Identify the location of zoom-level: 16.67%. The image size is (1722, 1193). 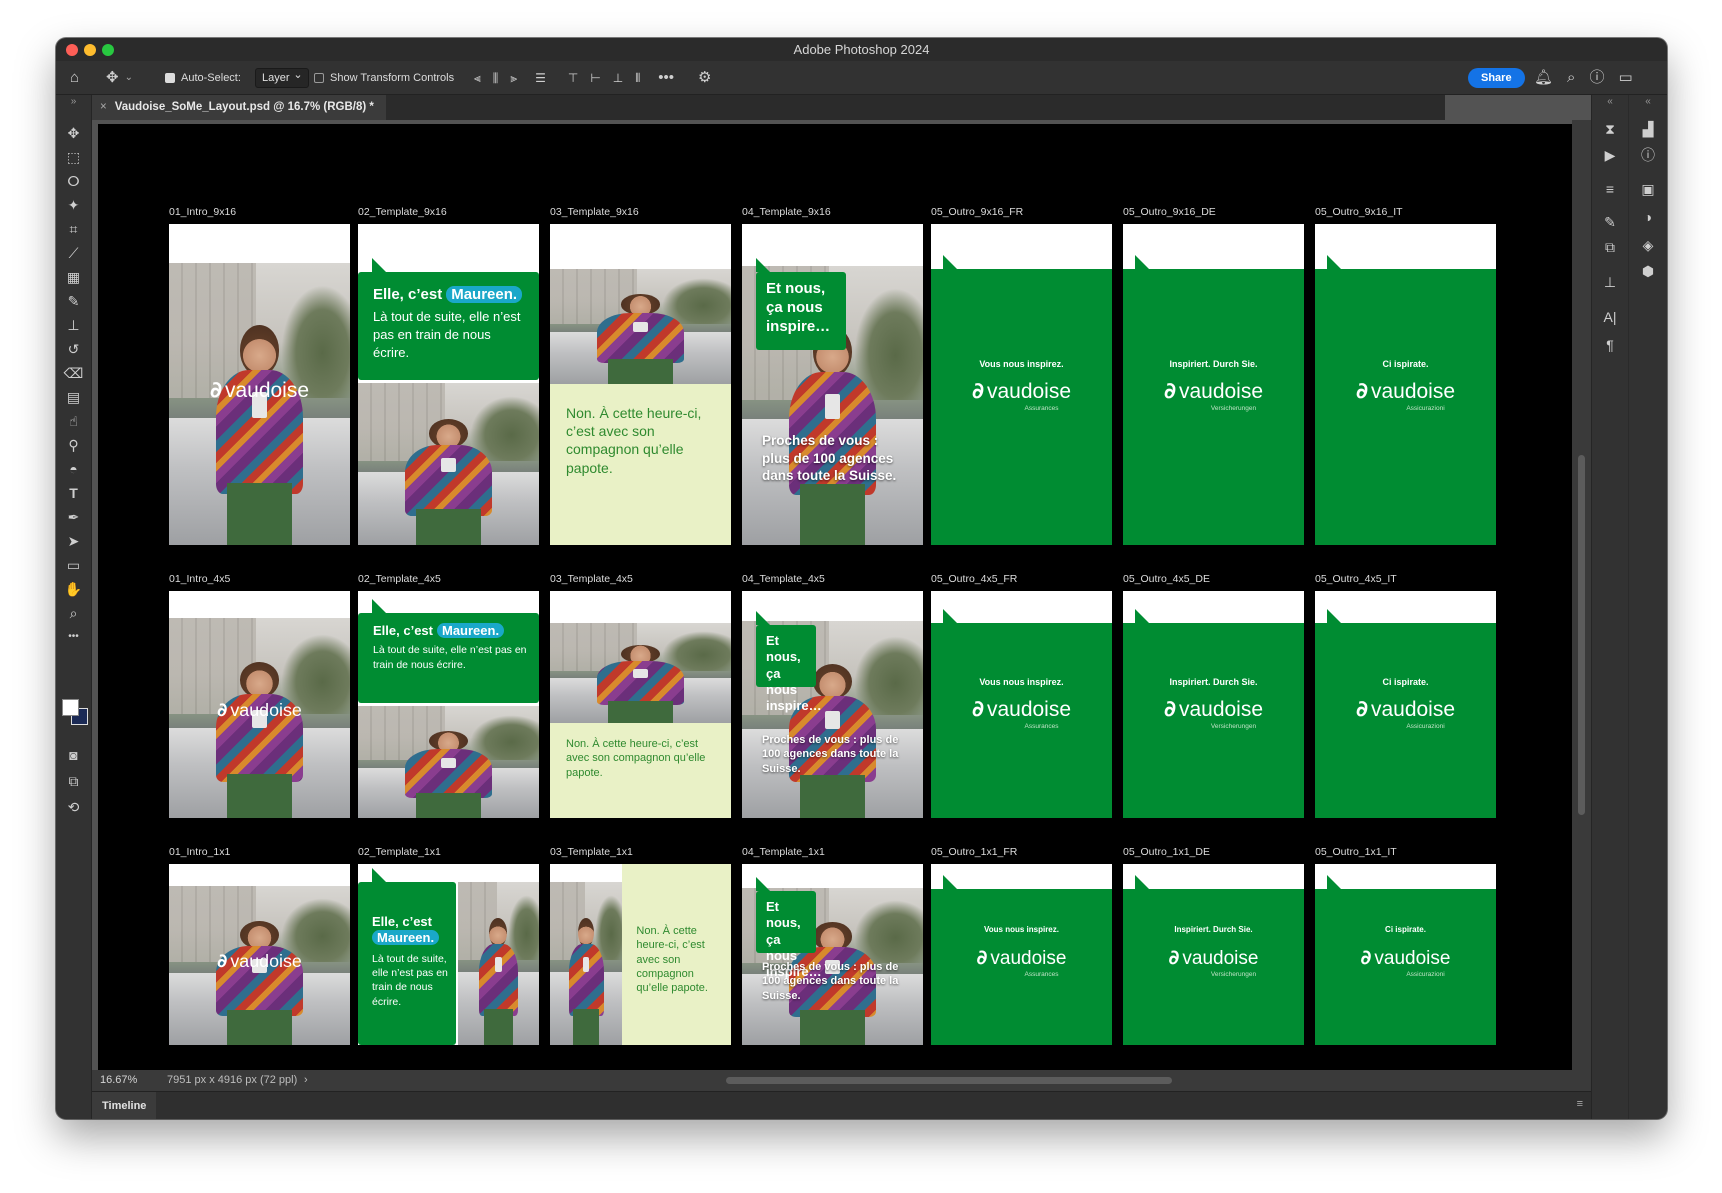
(118, 1080).